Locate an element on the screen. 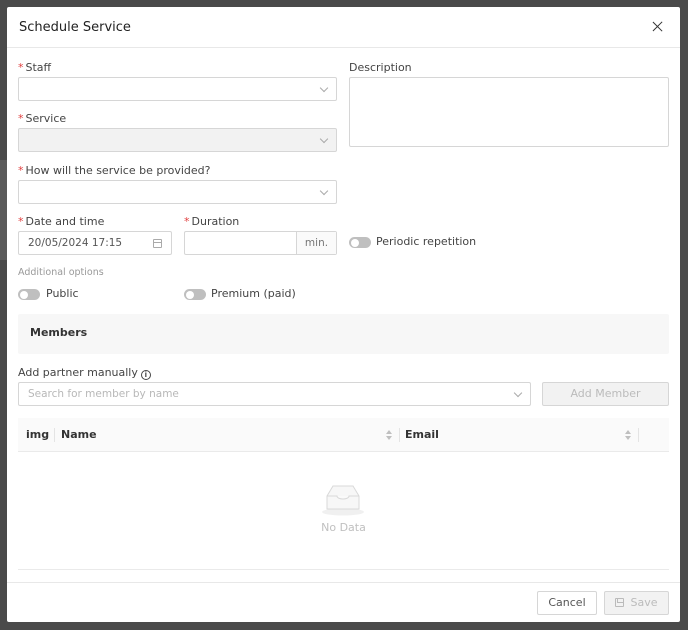 The height and width of the screenshot is (630, 688). save-button: Save is located at coordinates (636, 603).